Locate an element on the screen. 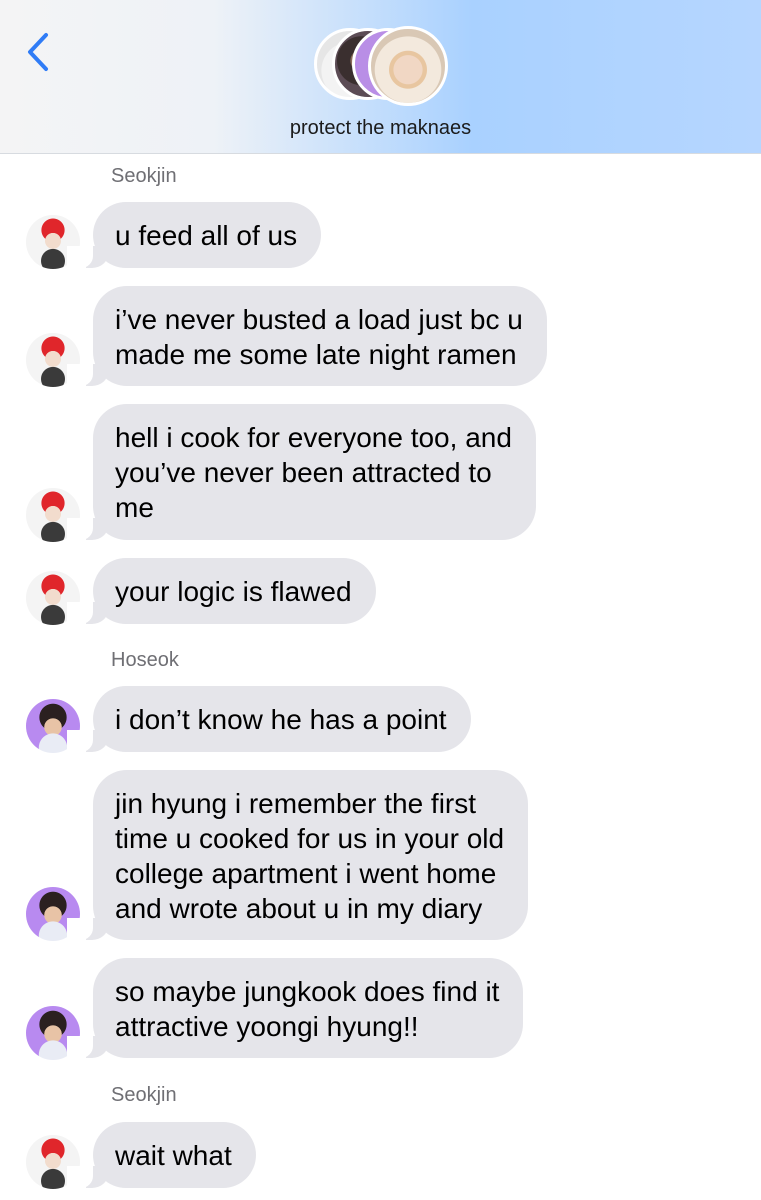 This screenshot has width=761, height=1200. message-bubble: i don’t know he has a point is located at coordinates (269, 719).